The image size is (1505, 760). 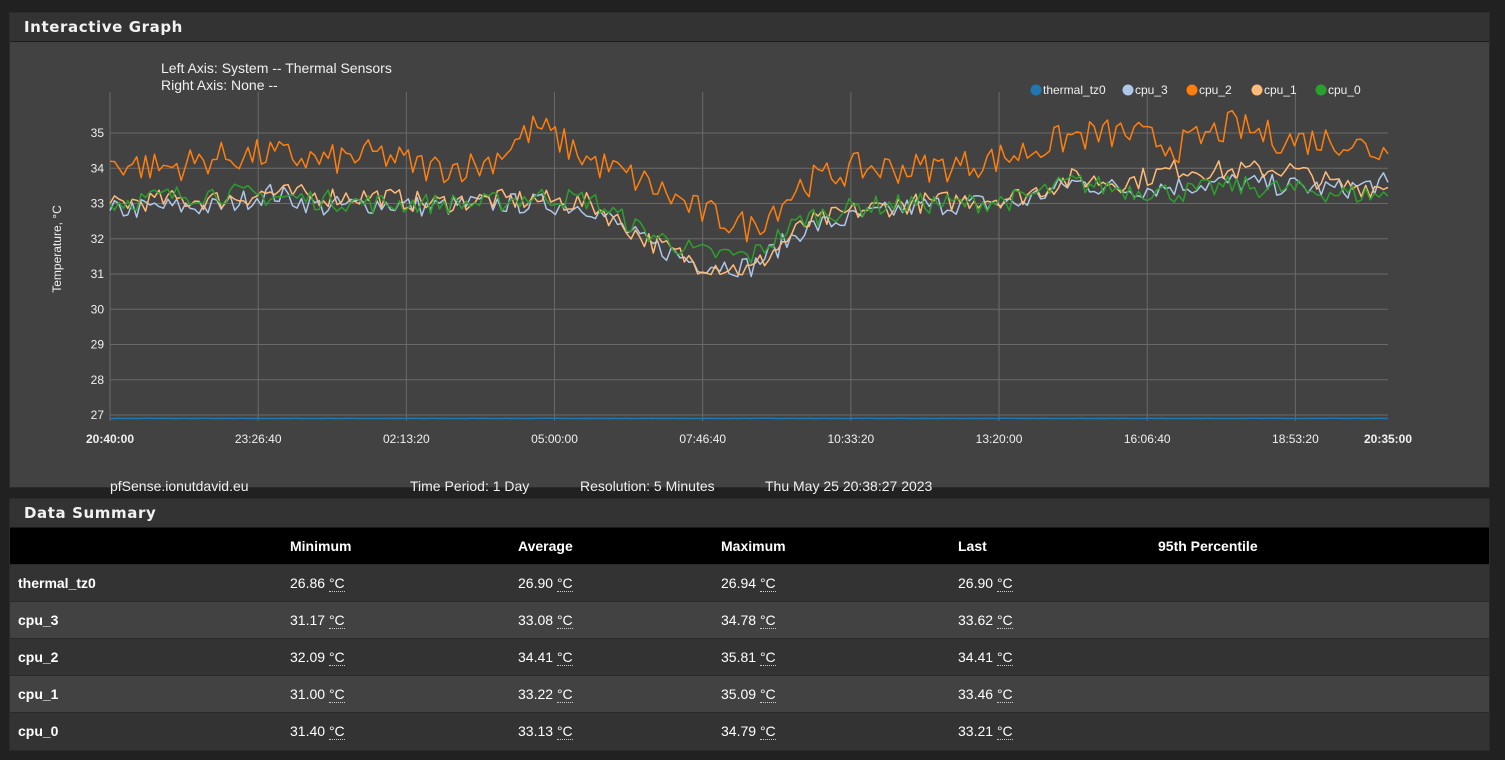 What do you see at coordinates (739, 619) in the screenshot?
I see `value-number: 34.78` at bounding box center [739, 619].